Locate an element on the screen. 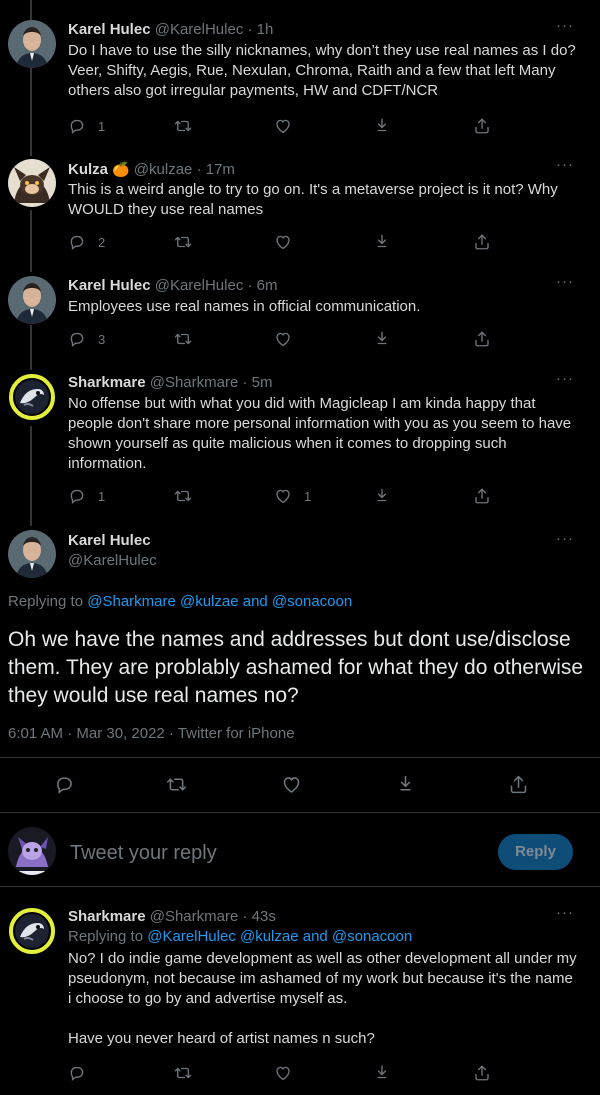  divider is located at coordinates (300, 886).